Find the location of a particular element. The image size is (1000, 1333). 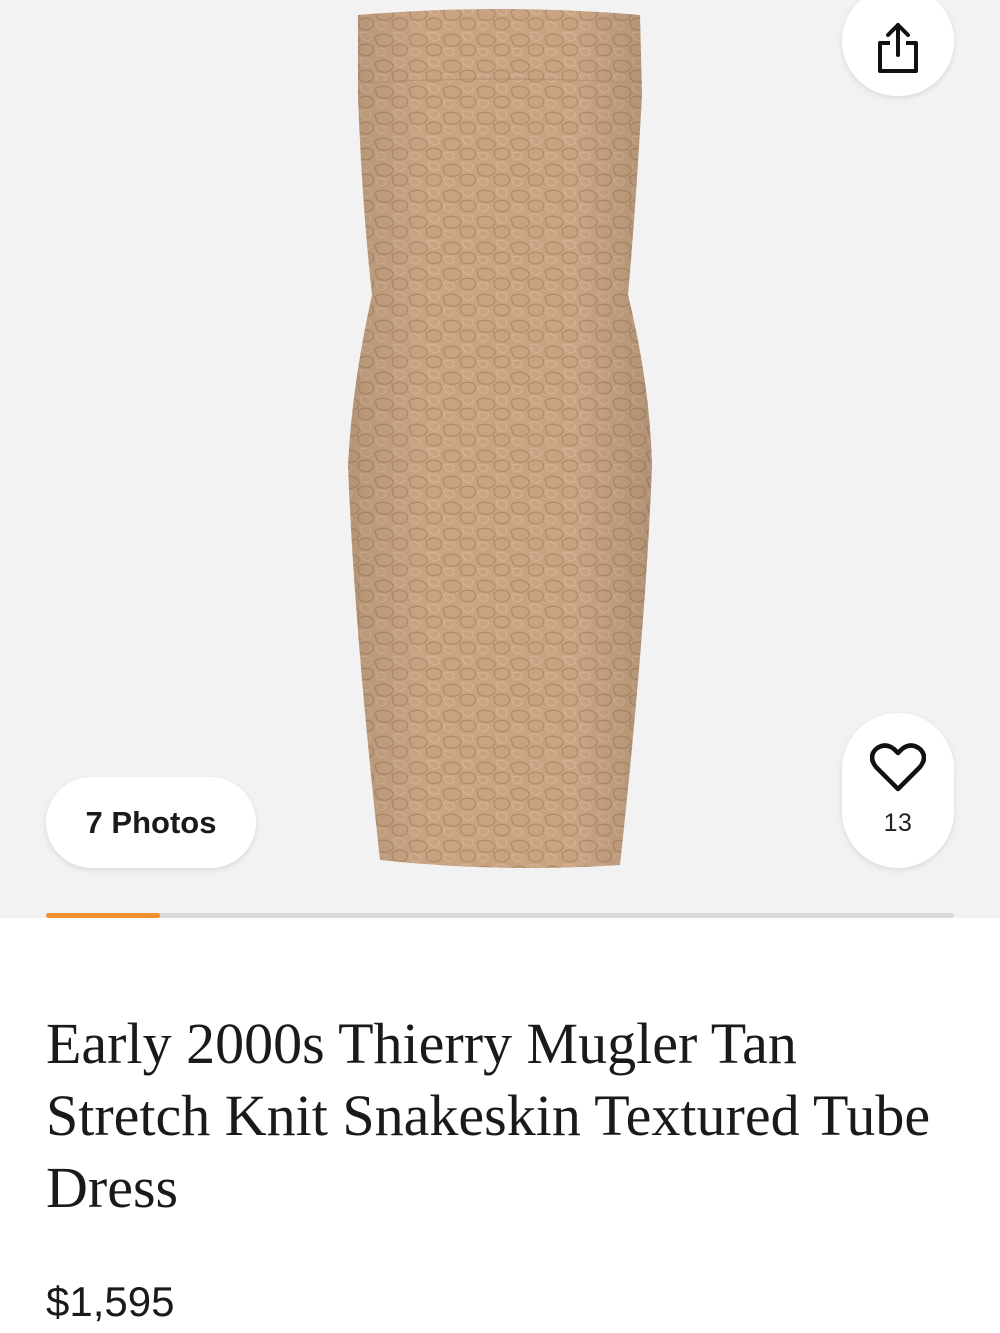

share-icon is located at coordinates (898, 48).